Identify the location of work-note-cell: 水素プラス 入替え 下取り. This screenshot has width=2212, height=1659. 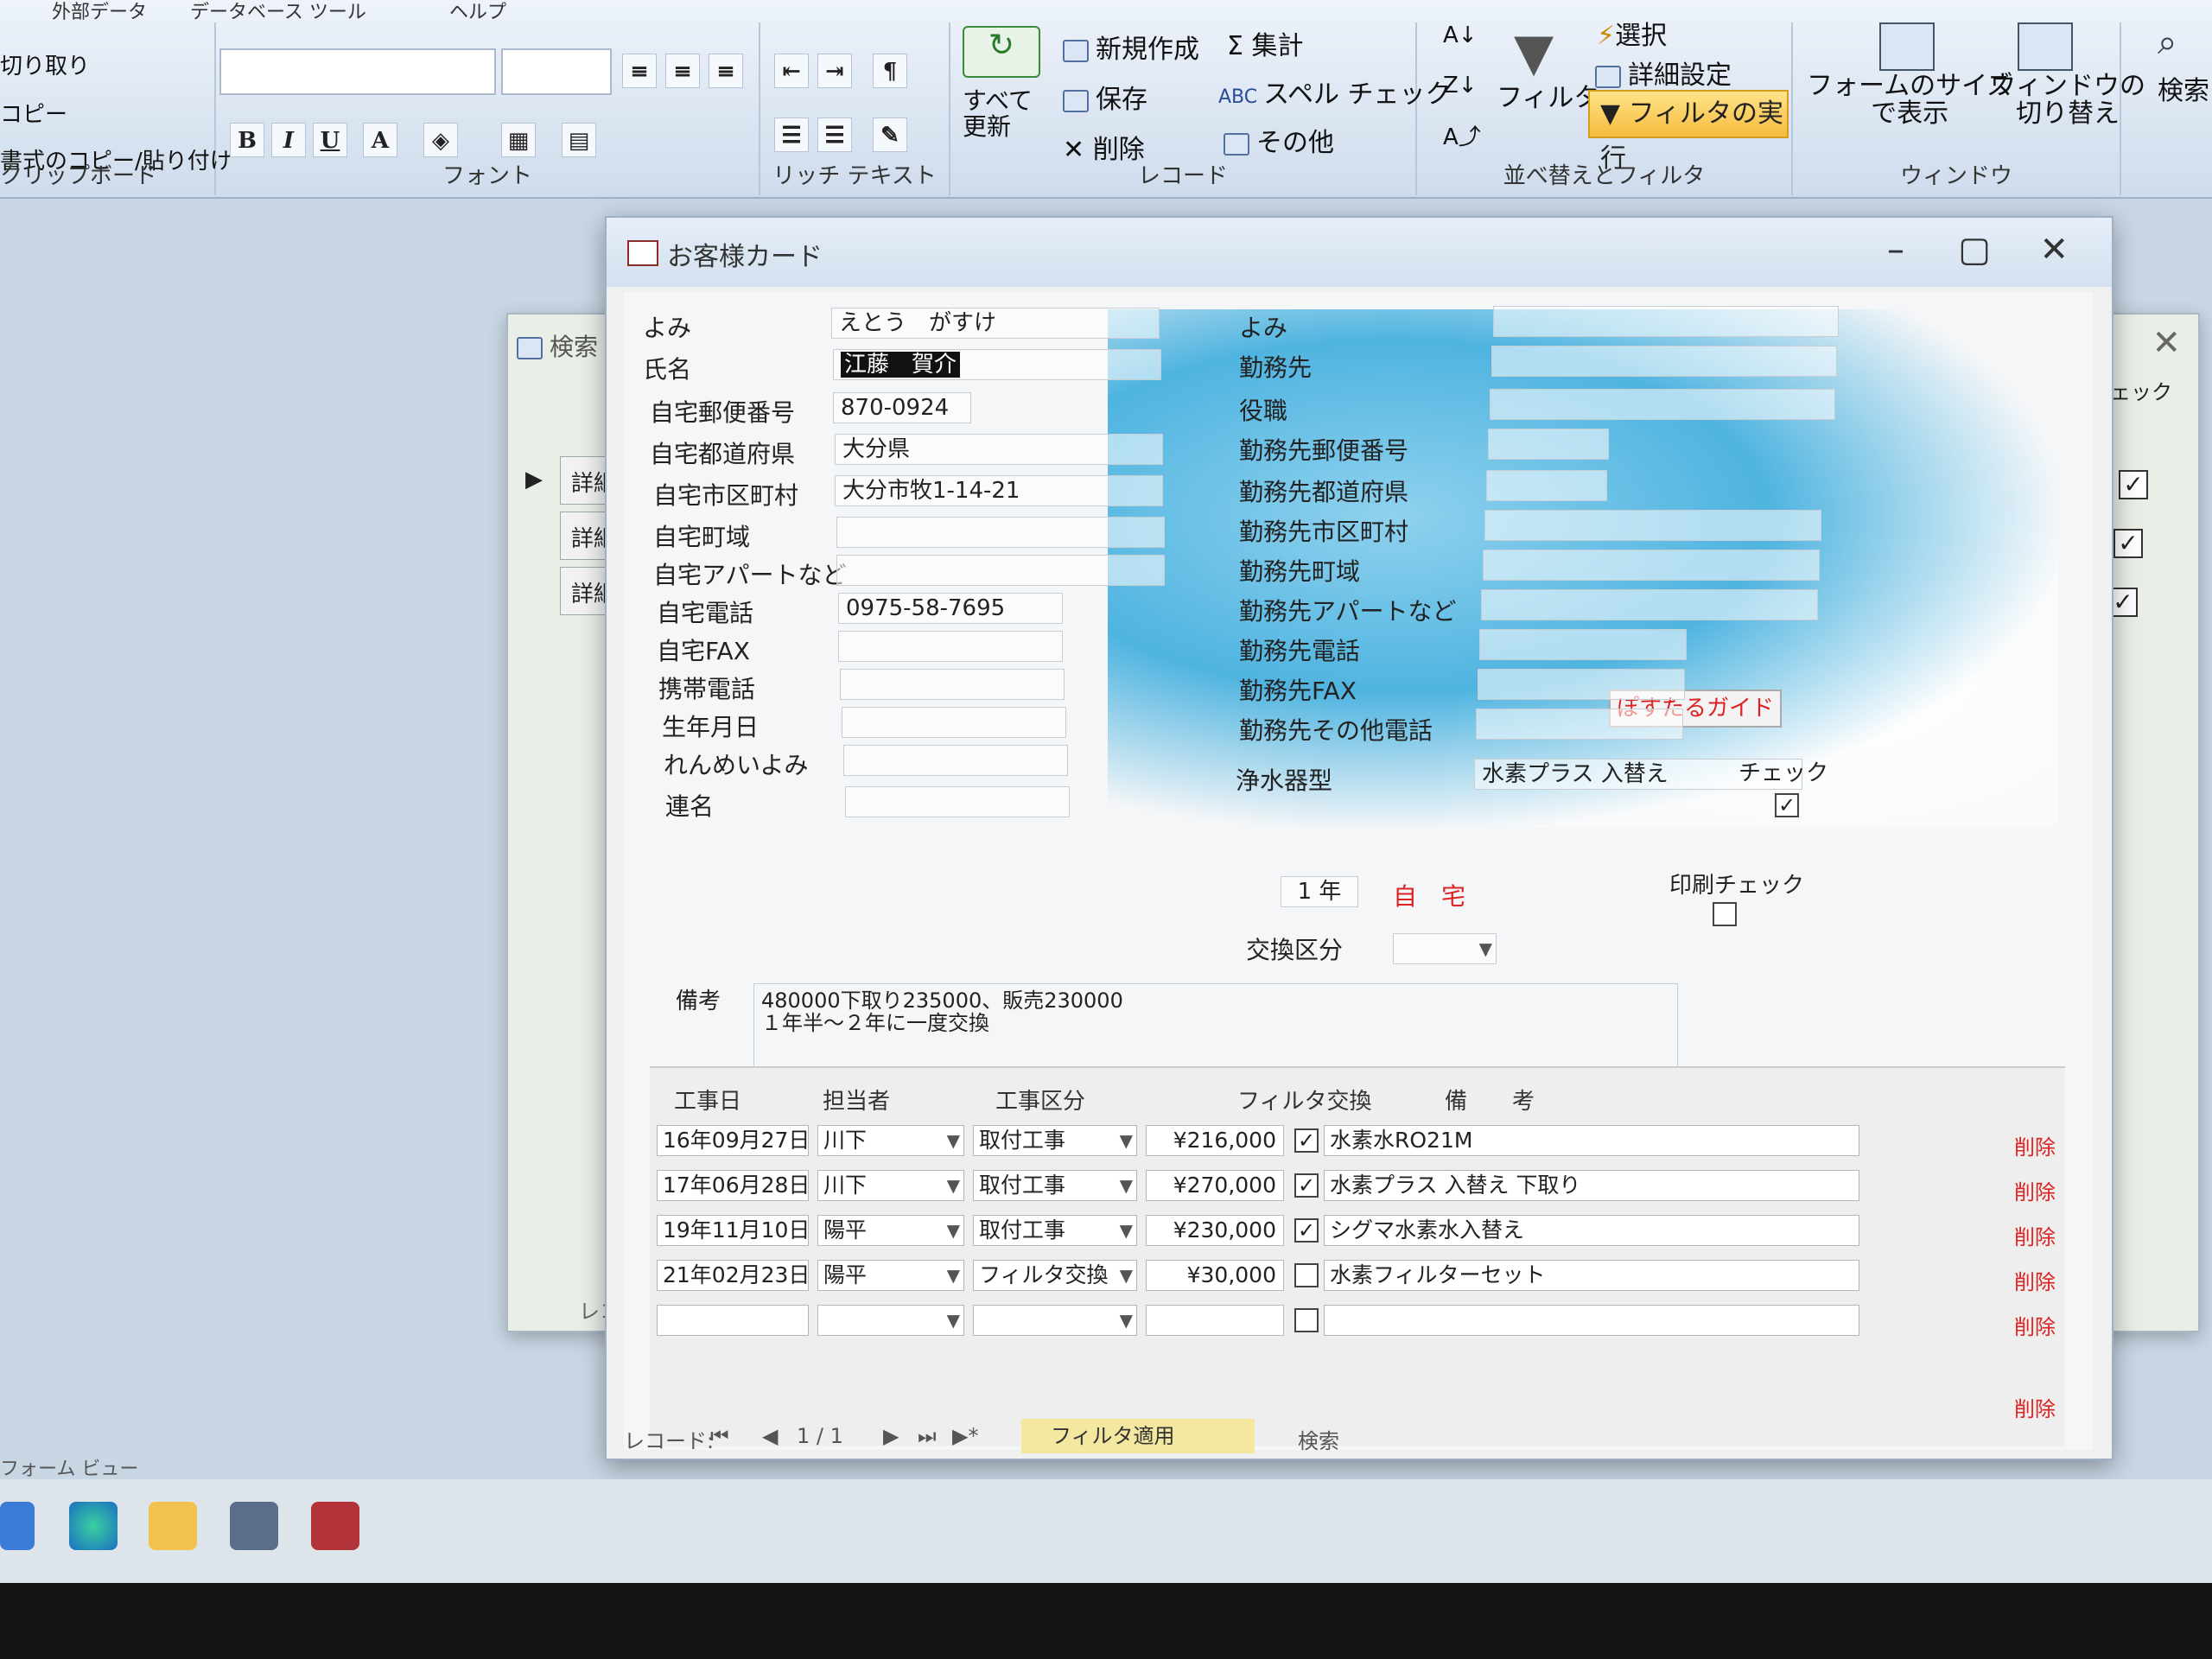
(1591, 1185).